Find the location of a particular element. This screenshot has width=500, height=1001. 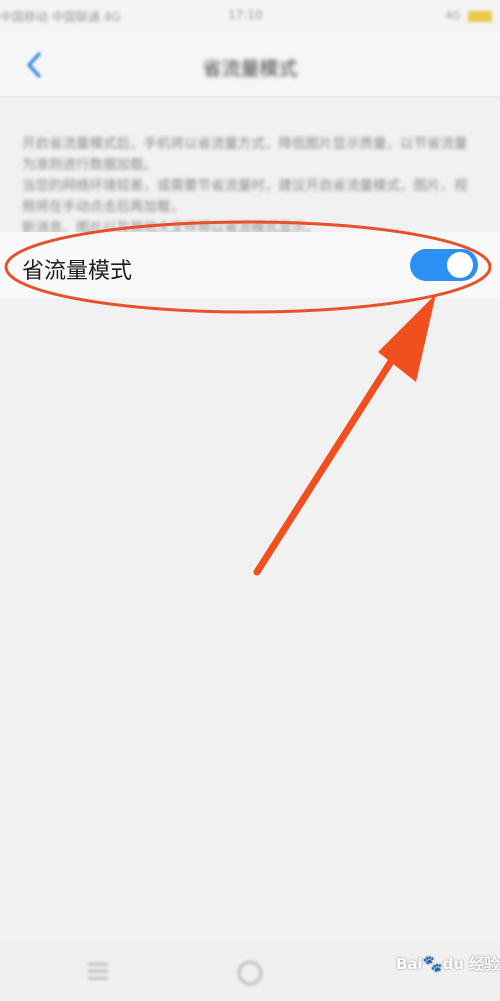

nav-bar: 省流量模式 is located at coordinates (250, 65).